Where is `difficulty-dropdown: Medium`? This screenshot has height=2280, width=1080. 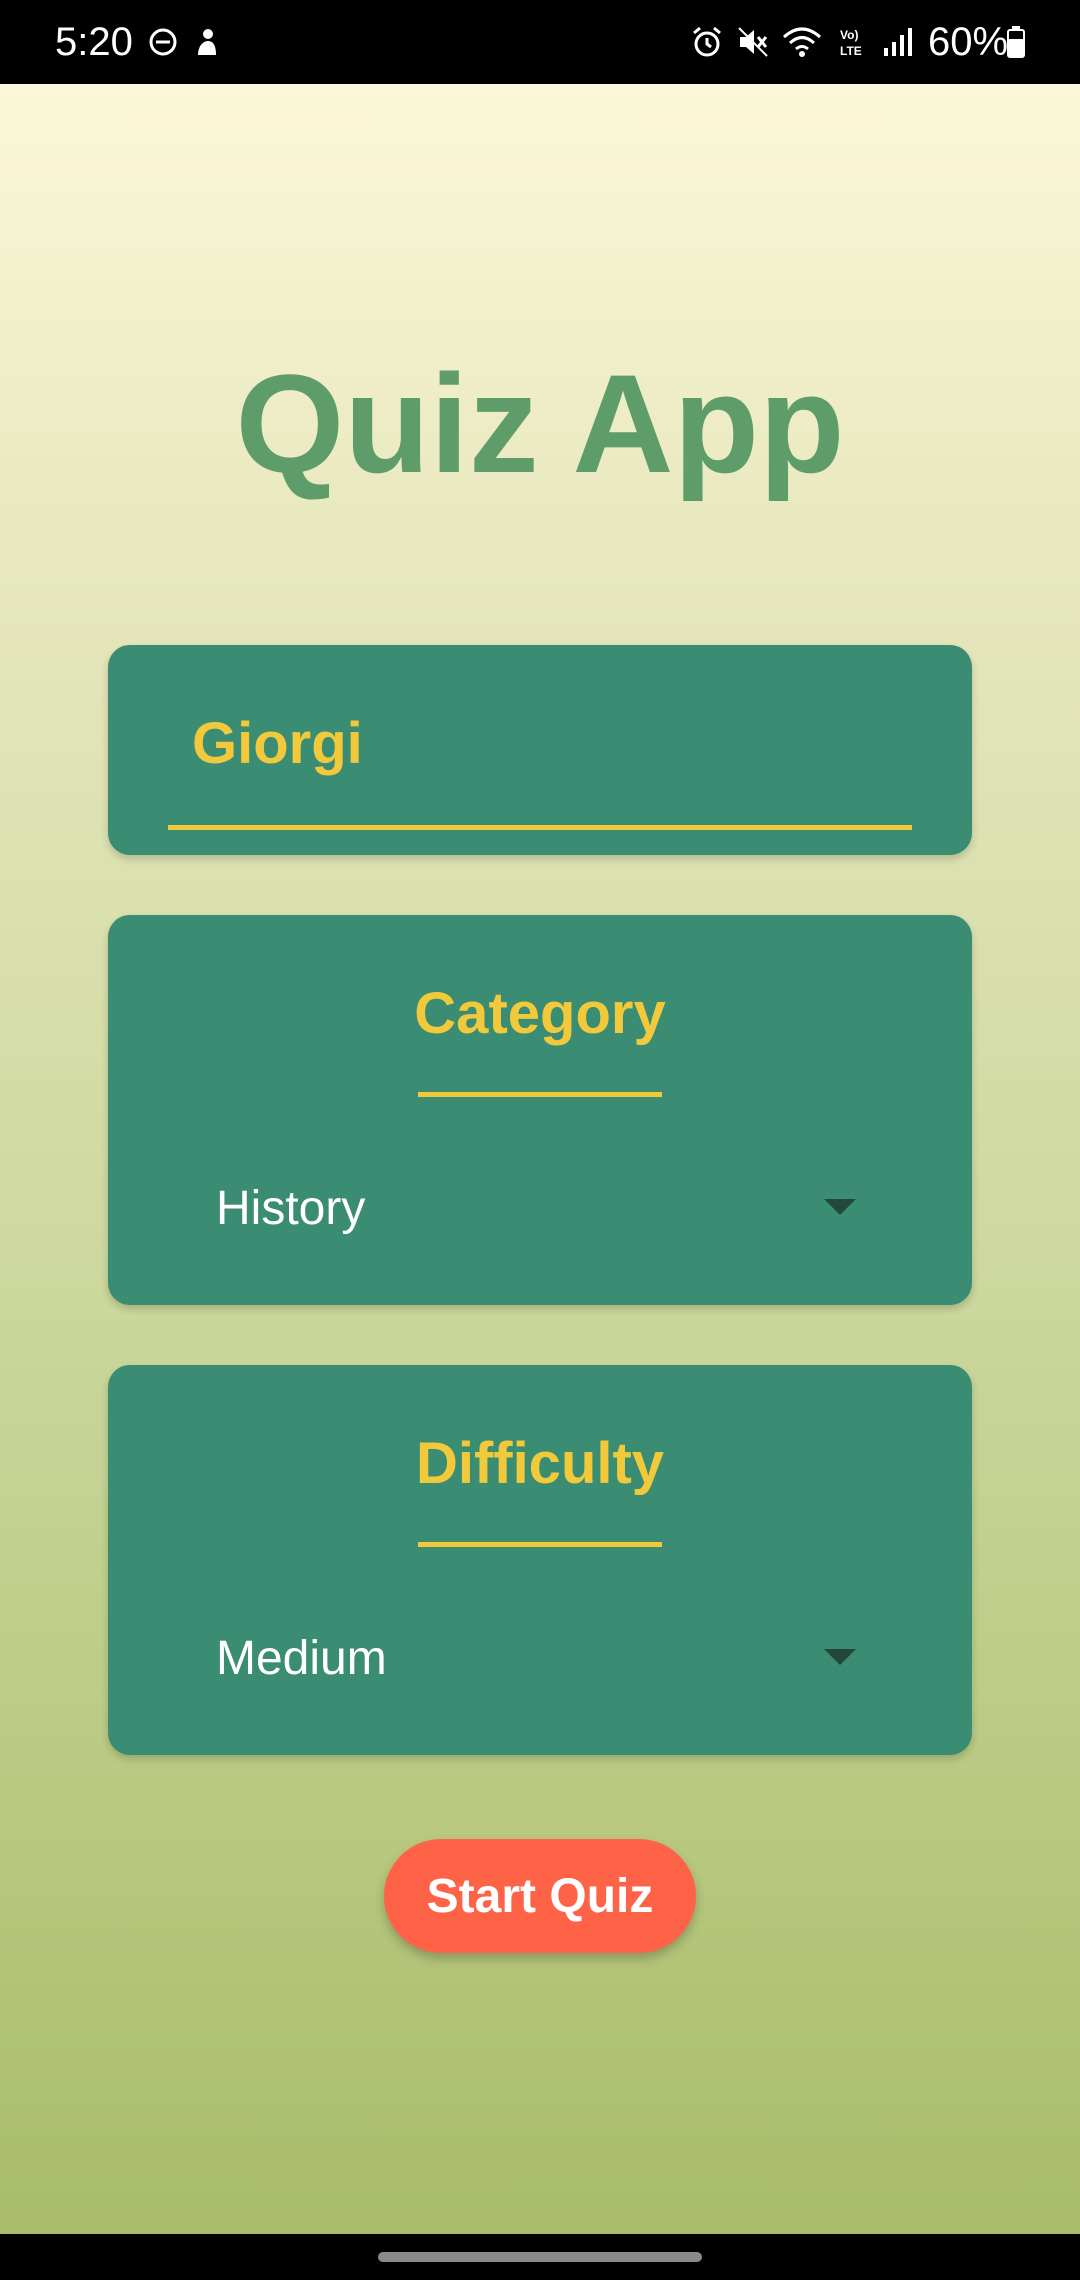
difficulty-dropdown: Medium is located at coordinates (301, 1659).